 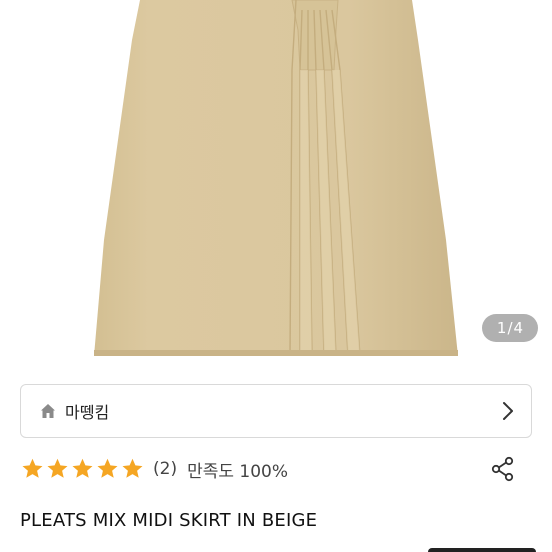 I want to click on chevron-right-icon, so click(x=508, y=411).